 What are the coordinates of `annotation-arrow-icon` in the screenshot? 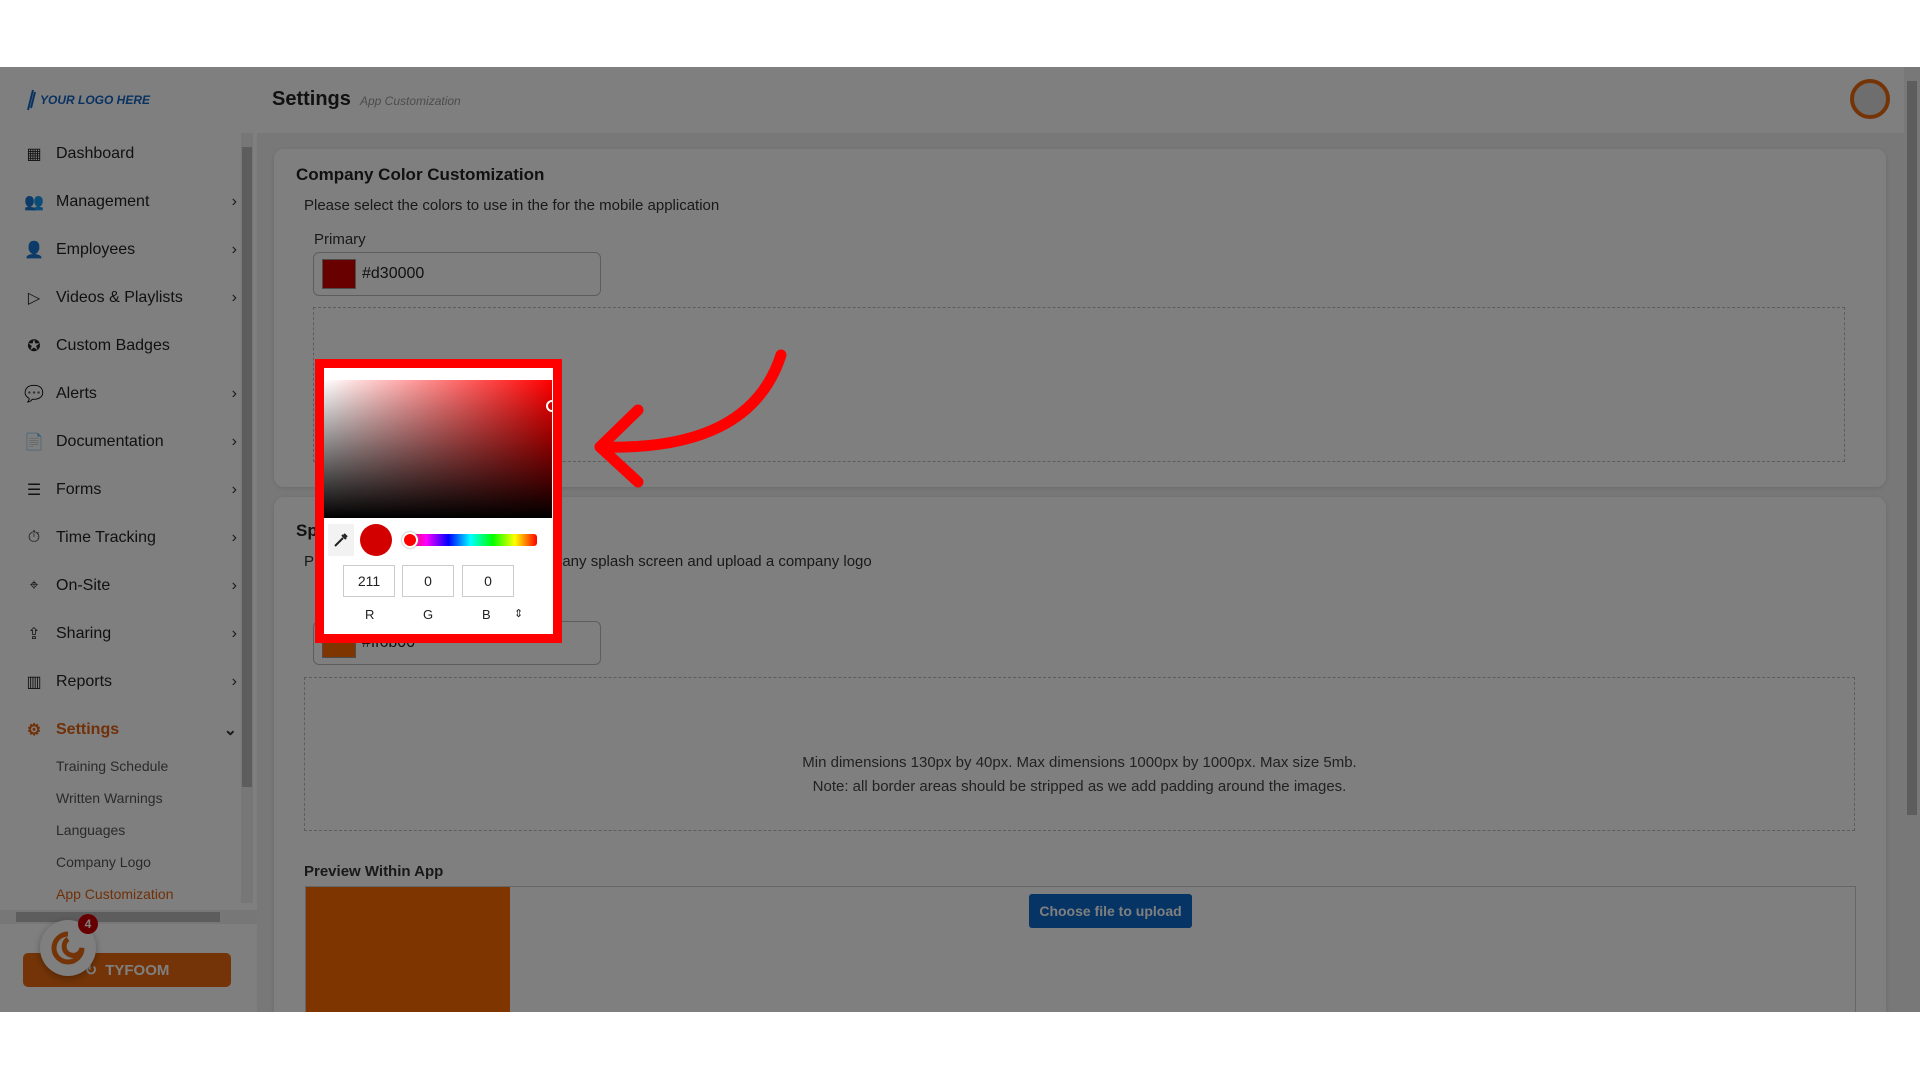 It's located at (690, 418).